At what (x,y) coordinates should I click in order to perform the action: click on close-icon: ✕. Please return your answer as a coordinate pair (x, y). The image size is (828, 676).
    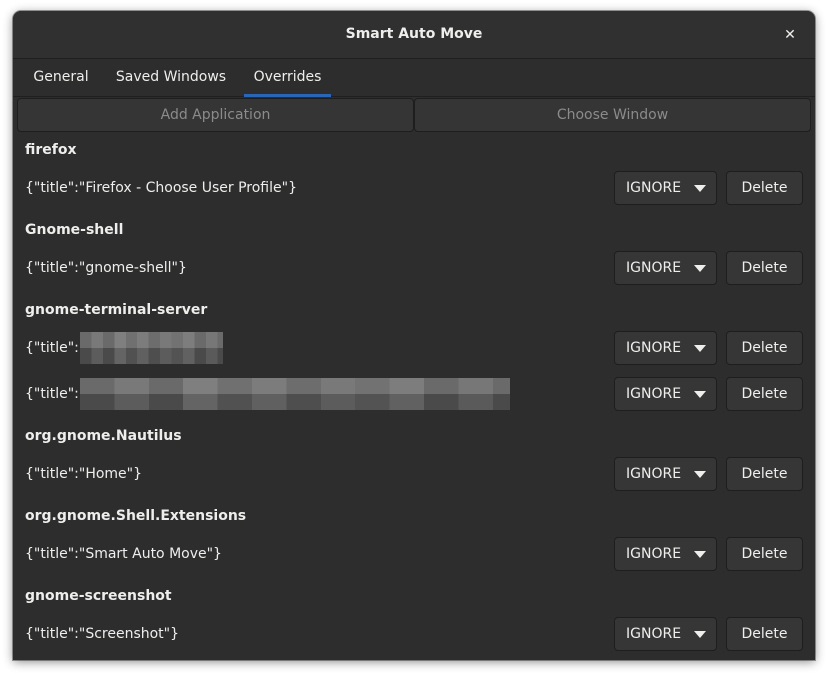
    Looking at the image, I should click on (790, 35).